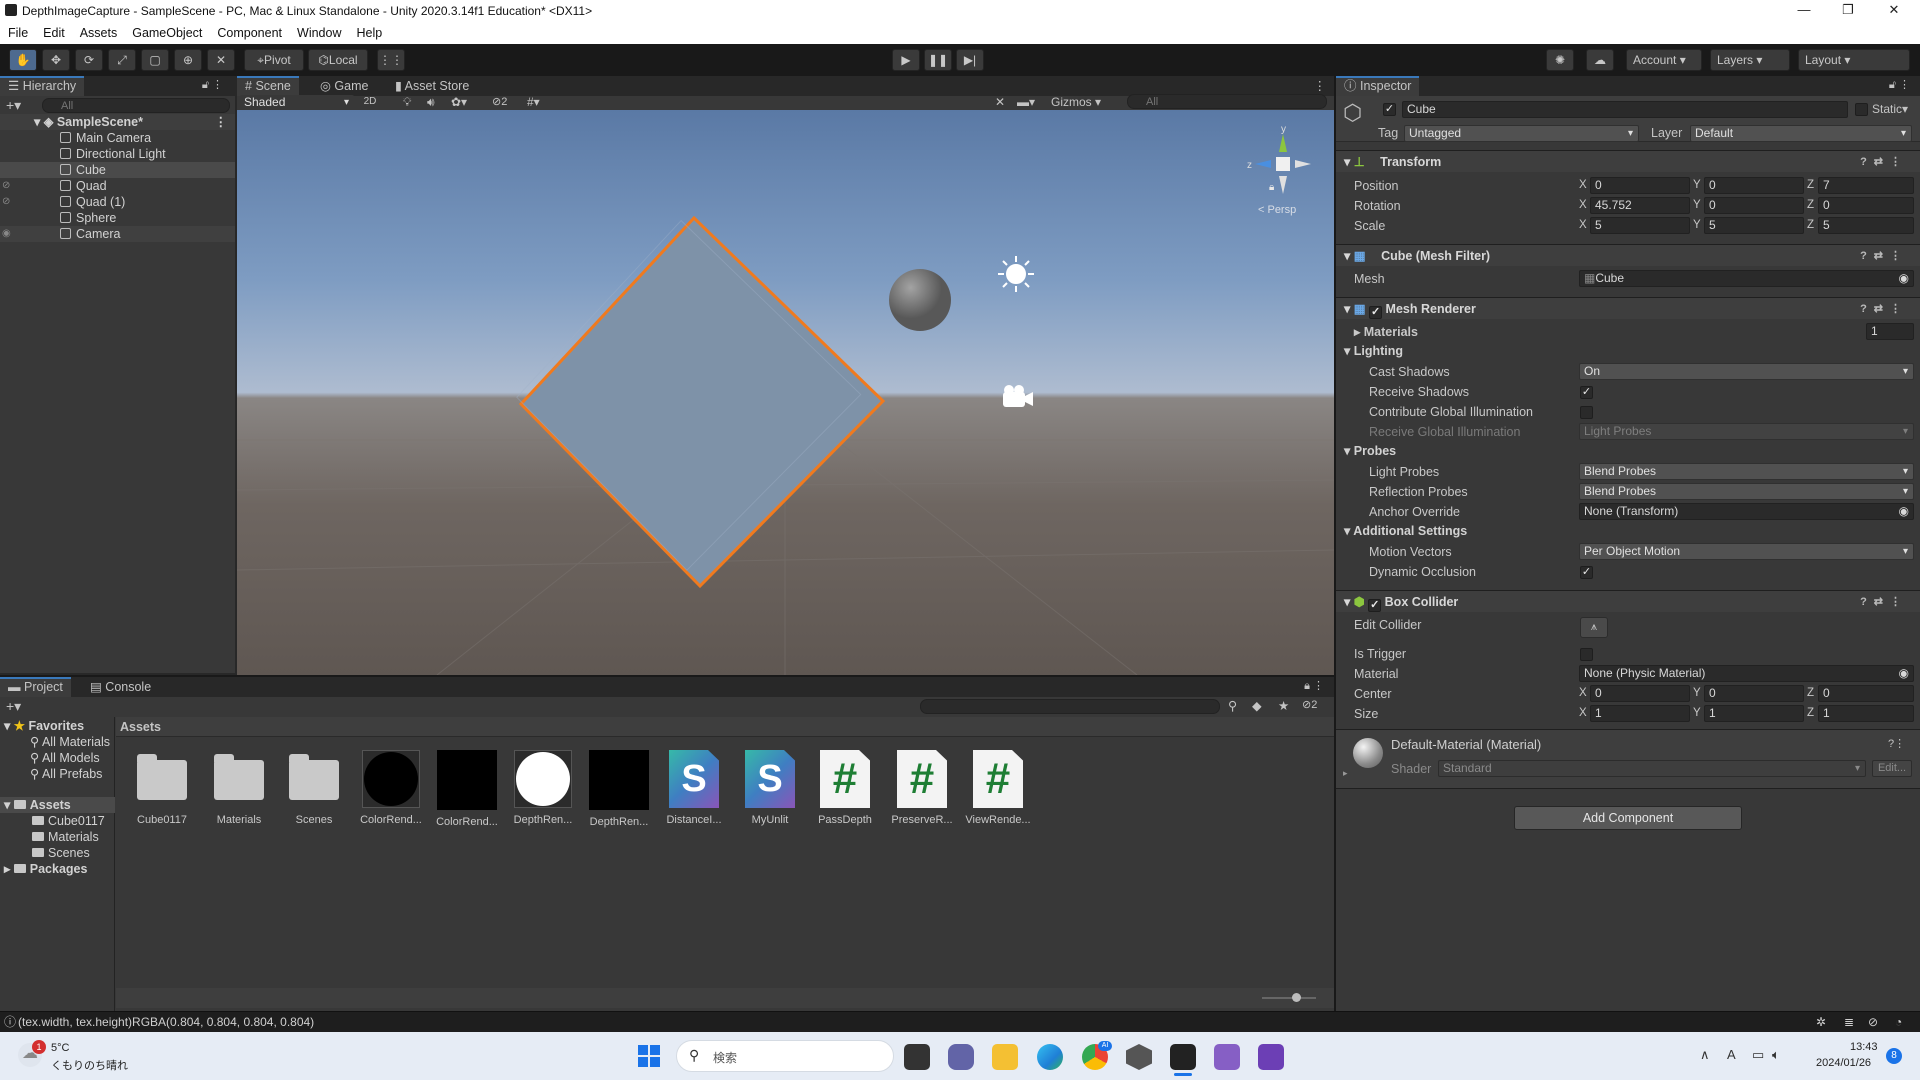 The image size is (1920, 1080). Describe the element at coordinates (1843, 1063) in the screenshot. I see `clock-date: 2024/01/26` at that location.